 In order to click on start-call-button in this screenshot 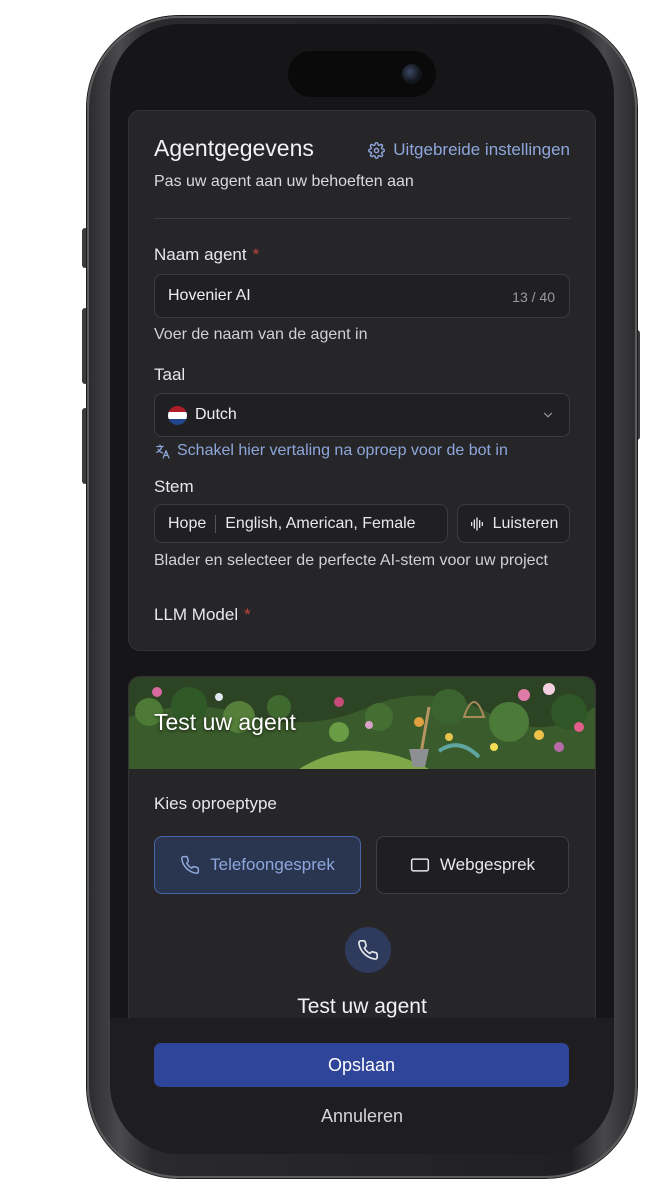, I will do `click(368, 950)`.